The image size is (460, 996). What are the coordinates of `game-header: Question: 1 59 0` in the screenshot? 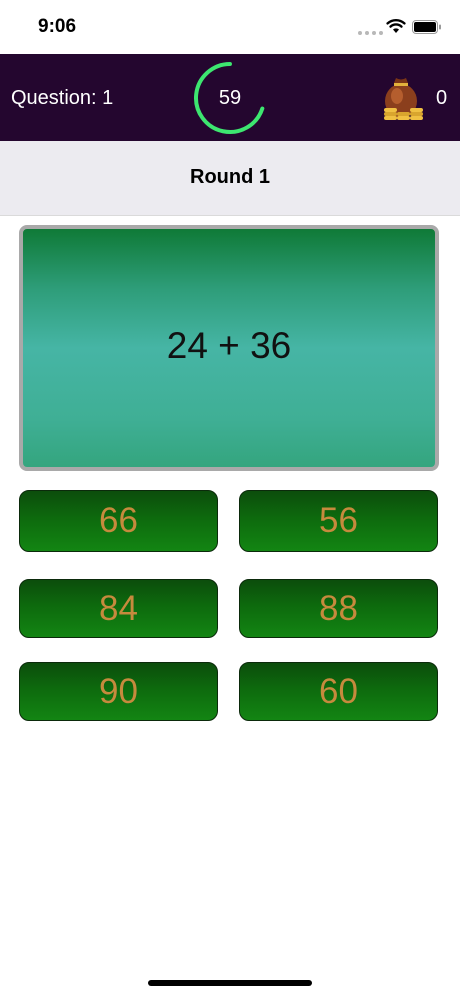 It's located at (230, 97).